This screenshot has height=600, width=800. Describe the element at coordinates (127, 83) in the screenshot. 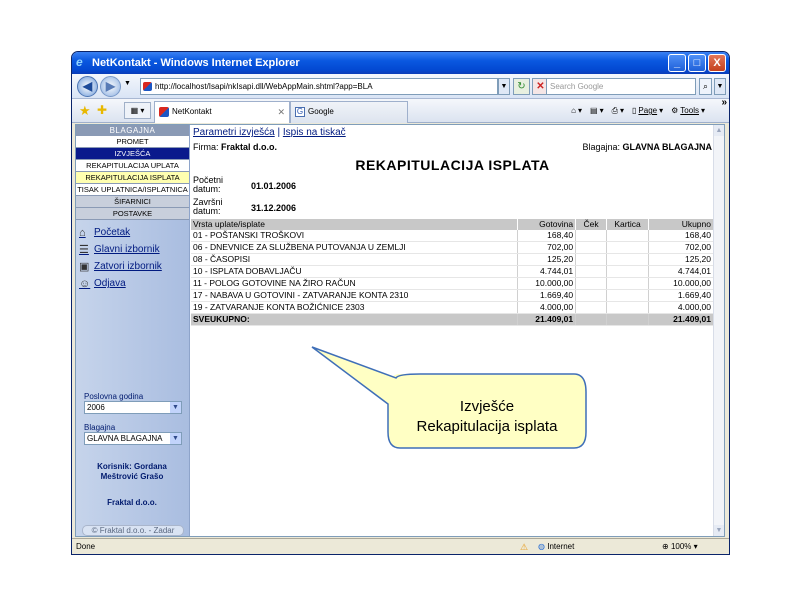

I see `history-dropdown-icon: ▼` at that location.